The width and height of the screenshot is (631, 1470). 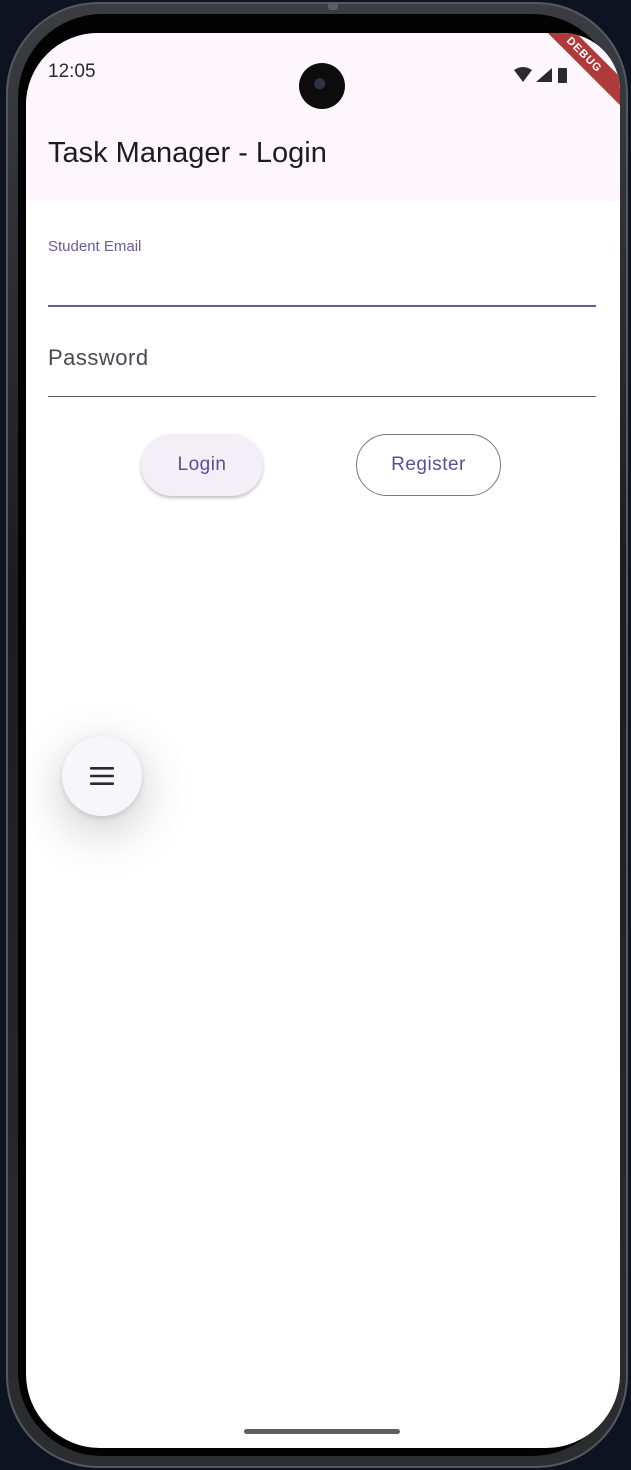 What do you see at coordinates (322, 286) in the screenshot?
I see `email-input` at bounding box center [322, 286].